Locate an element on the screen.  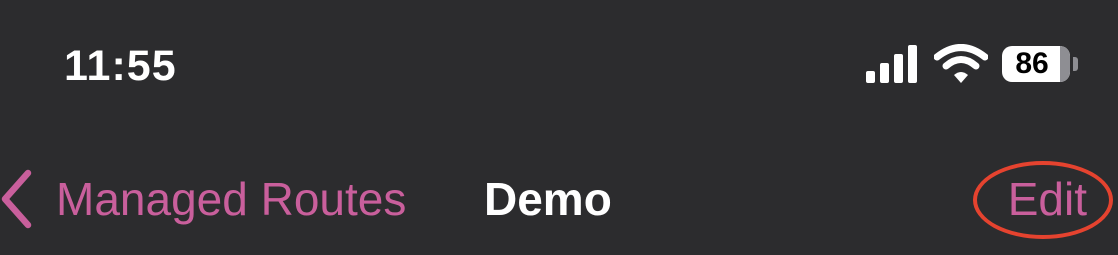
status-icons: 86 is located at coordinates (974, 64).